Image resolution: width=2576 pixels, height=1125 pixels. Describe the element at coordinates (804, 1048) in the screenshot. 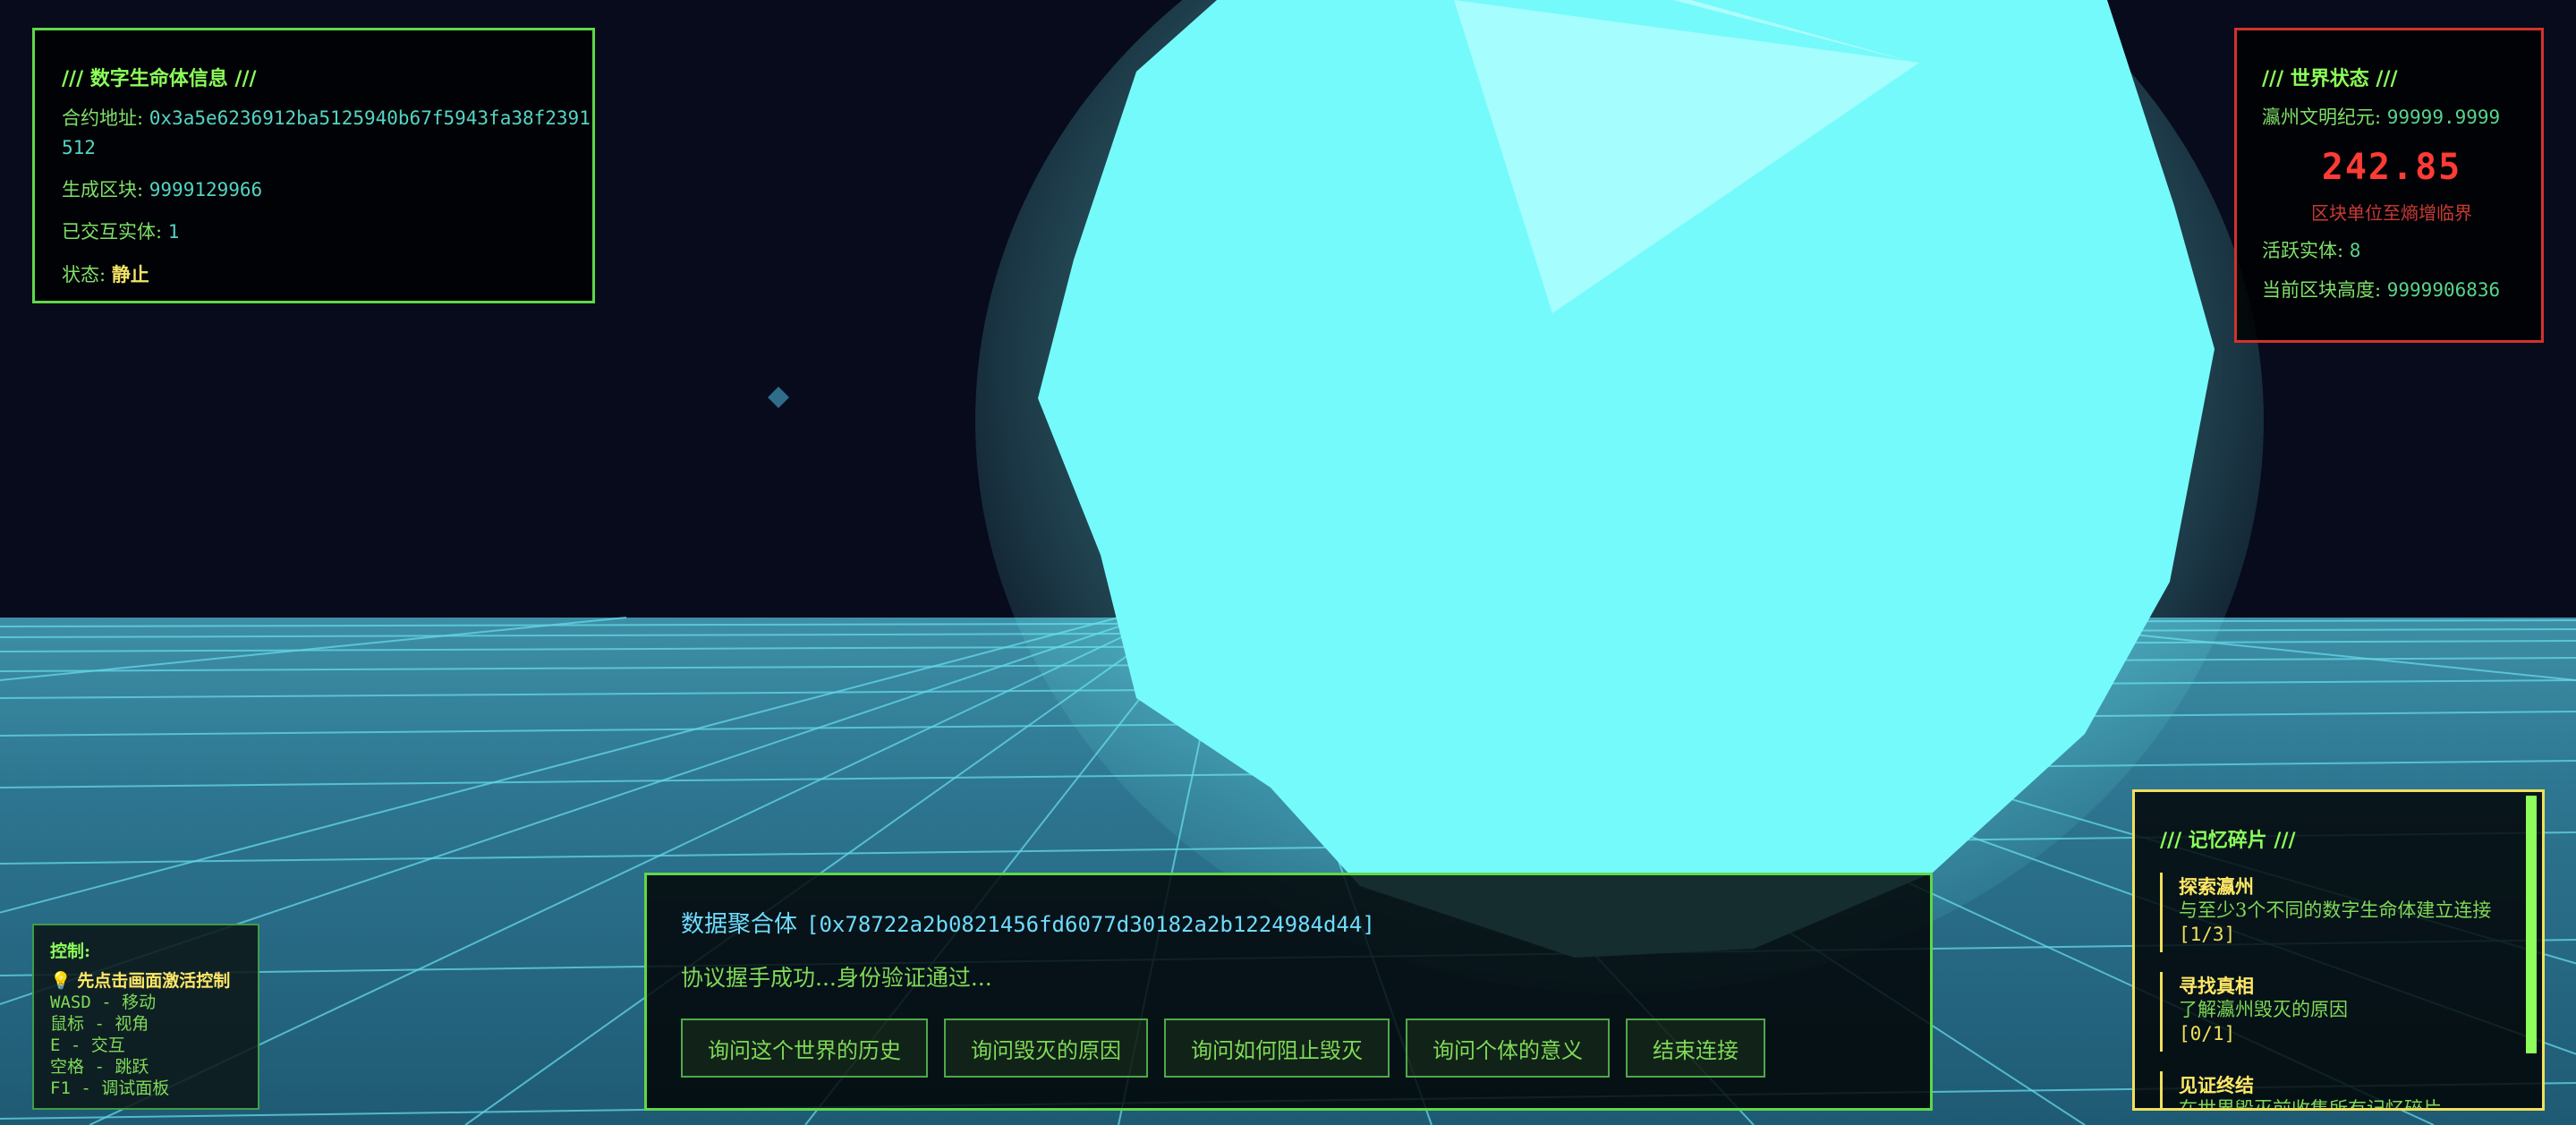

I see `ask-history-button: 询问这个世界的历史` at that location.